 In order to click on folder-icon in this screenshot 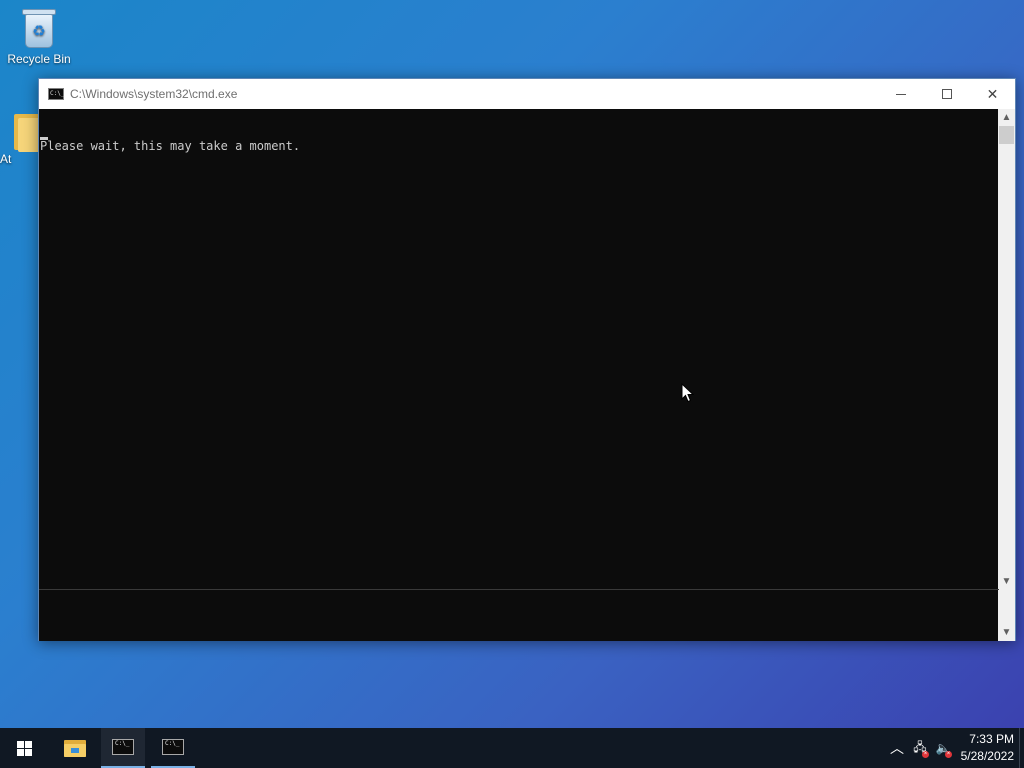, I will do `click(75, 748)`.